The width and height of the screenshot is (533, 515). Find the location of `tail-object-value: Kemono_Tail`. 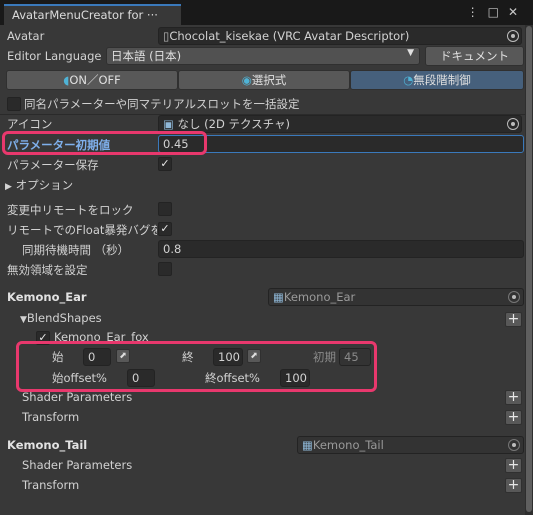

tail-object-value: Kemono_Tail is located at coordinates (348, 445).